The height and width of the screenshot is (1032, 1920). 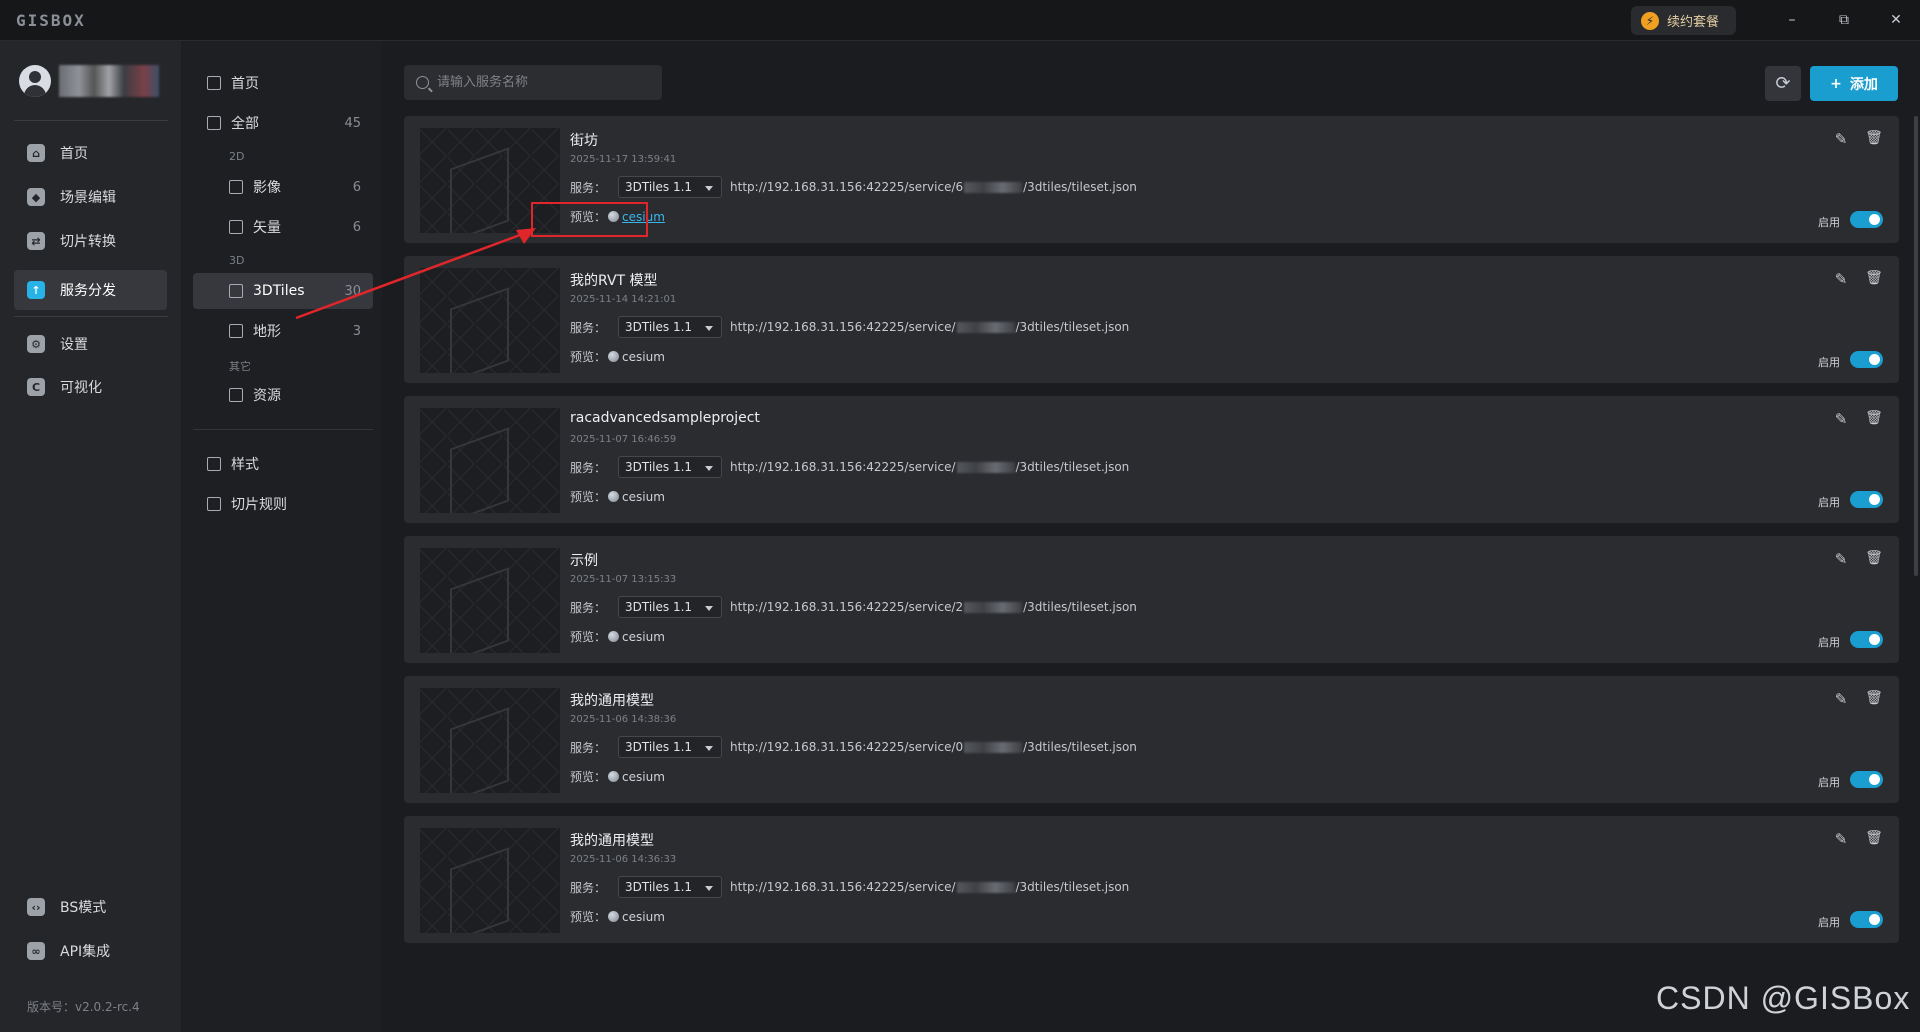 I want to click on renew-plan-button: ⚡ 续约套餐, so click(x=1683, y=20).